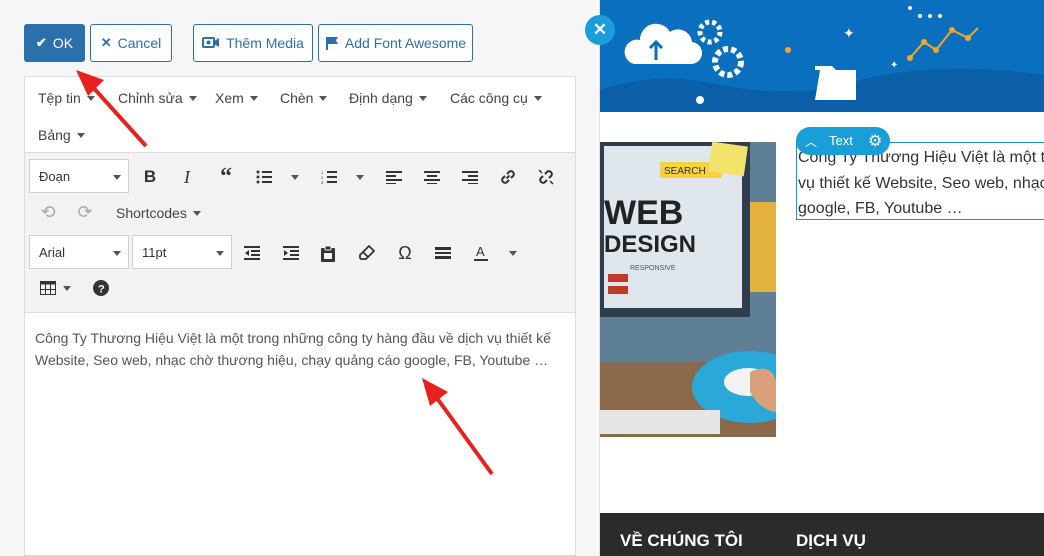 The width and height of the screenshot is (1044, 556). Describe the element at coordinates (367, 253) in the screenshot. I see `clear-formatting-icon` at that location.